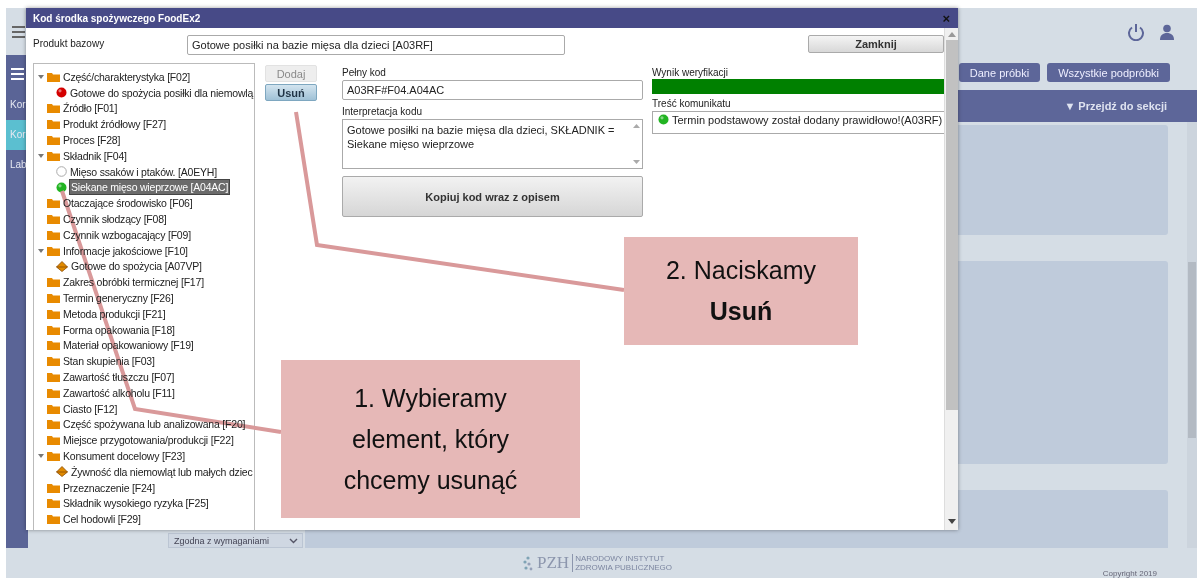  What do you see at coordinates (90, 108) in the screenshot?
I see `tree-item: Źródło [F01]` at bounding box center [90, 108].